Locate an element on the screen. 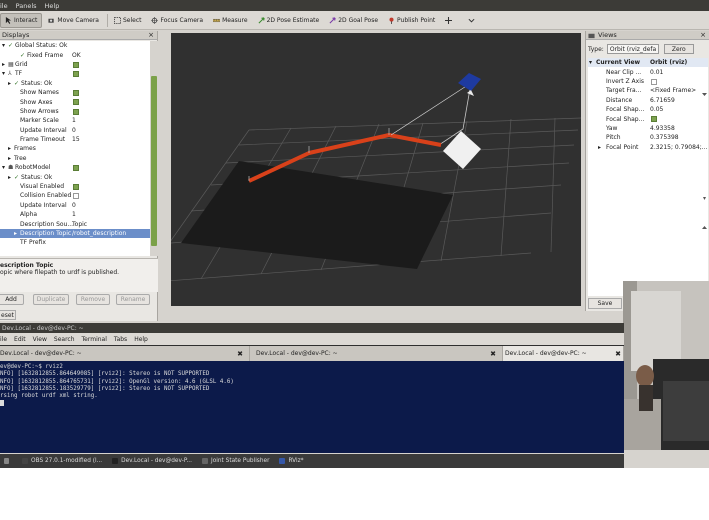  reset-button: eset is located at coordinates (8, 315).